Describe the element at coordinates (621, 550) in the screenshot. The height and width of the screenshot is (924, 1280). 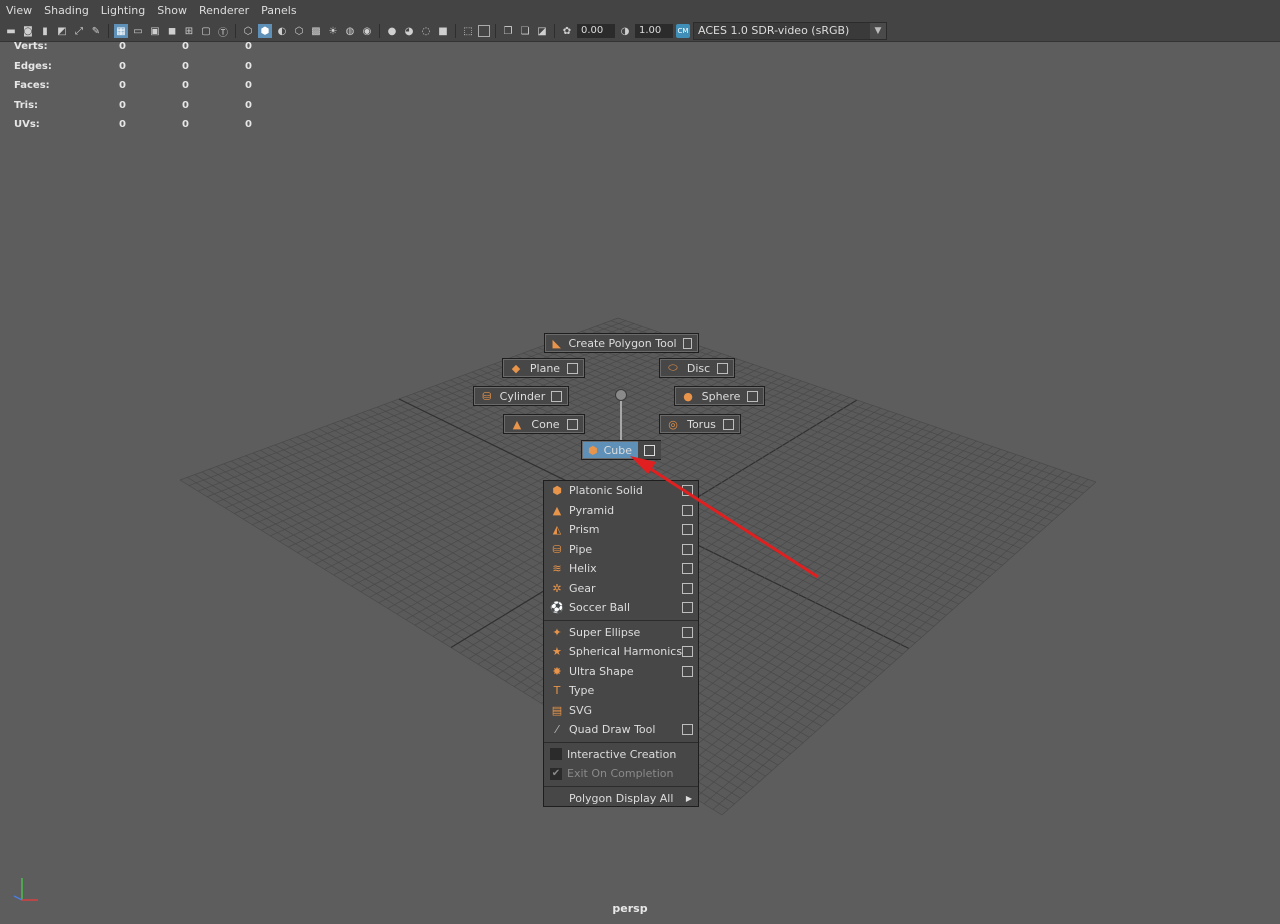
I see `menu-item-pipe: ⛁ Pipe` at that location.